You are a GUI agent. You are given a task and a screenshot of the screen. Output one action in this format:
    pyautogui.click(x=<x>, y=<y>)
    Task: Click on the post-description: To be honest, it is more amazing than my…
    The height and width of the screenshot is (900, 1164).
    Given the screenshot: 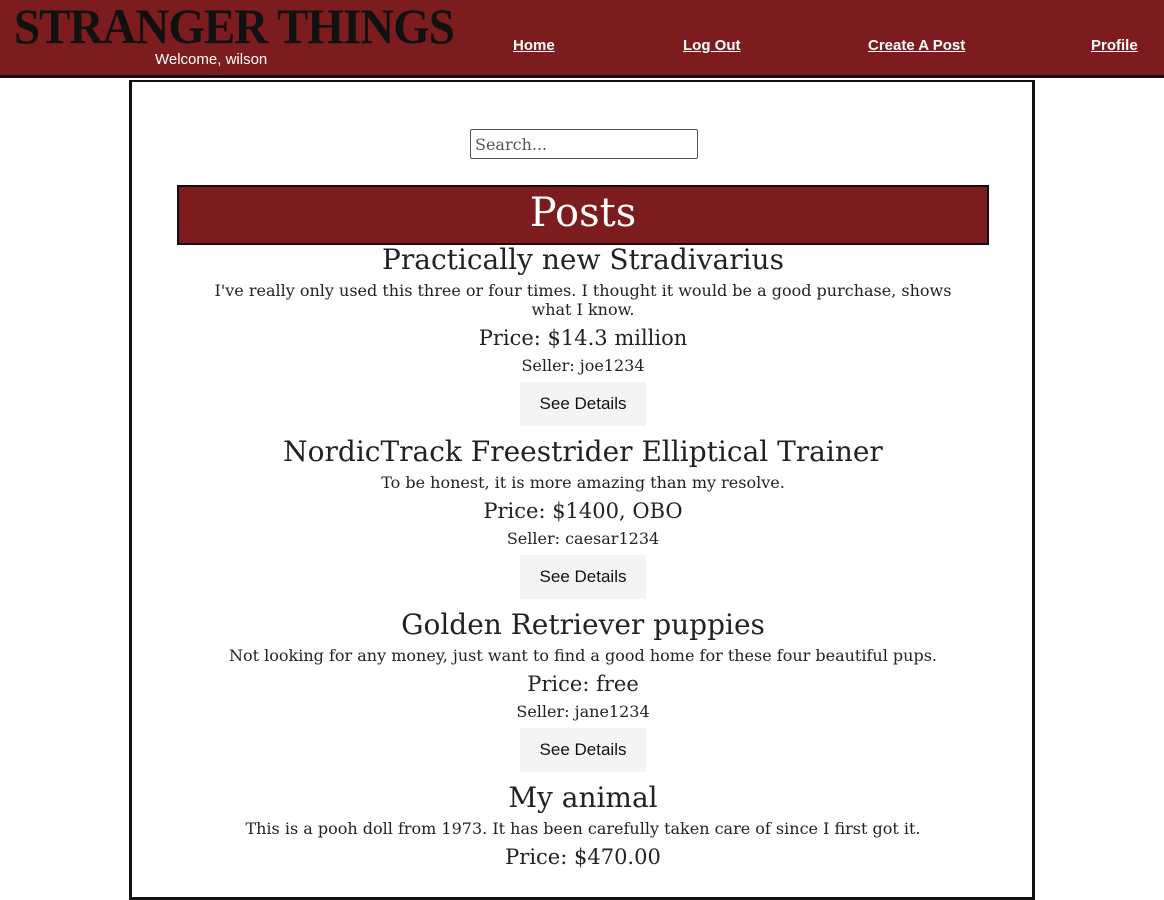 What is the action you would take?
    pyautogui.click(x=583, y=482)
    